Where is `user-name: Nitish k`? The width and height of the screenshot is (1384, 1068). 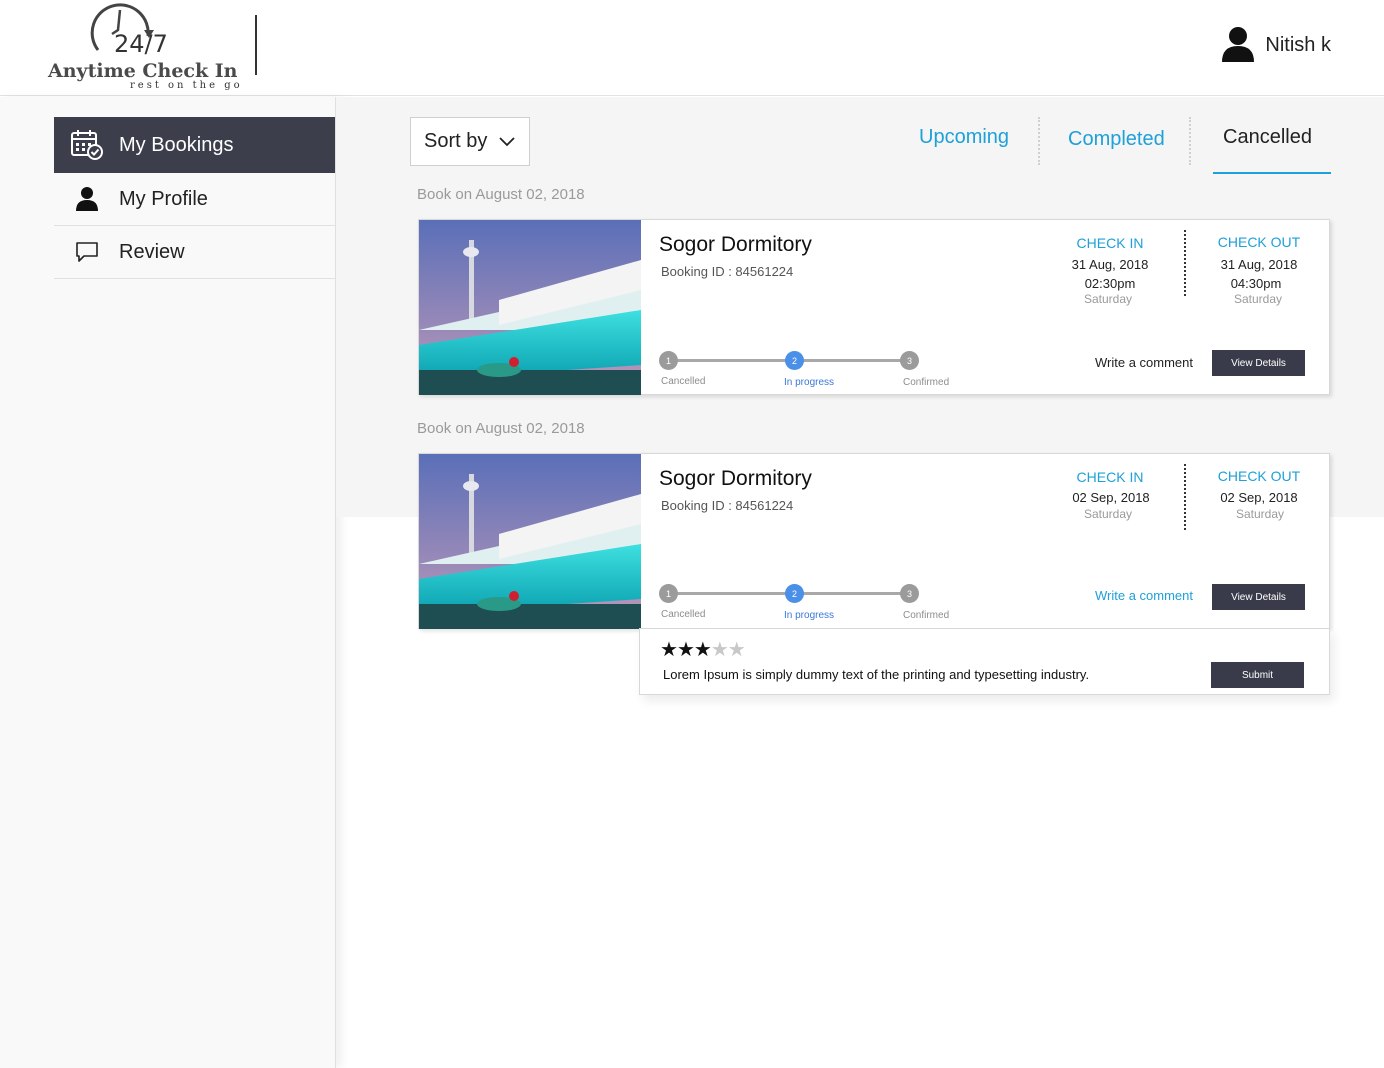 user-name: Nitish k is located at coordinates (1298, 44).